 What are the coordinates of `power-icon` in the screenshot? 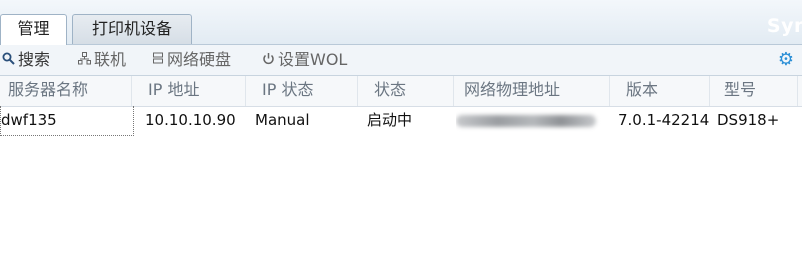 It's located at (268, 62).